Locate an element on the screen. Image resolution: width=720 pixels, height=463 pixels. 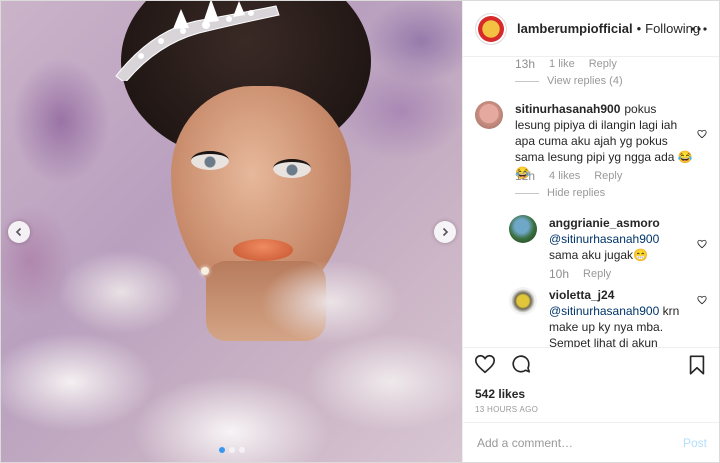
like-comment-button is located at coordinates (702, 133).